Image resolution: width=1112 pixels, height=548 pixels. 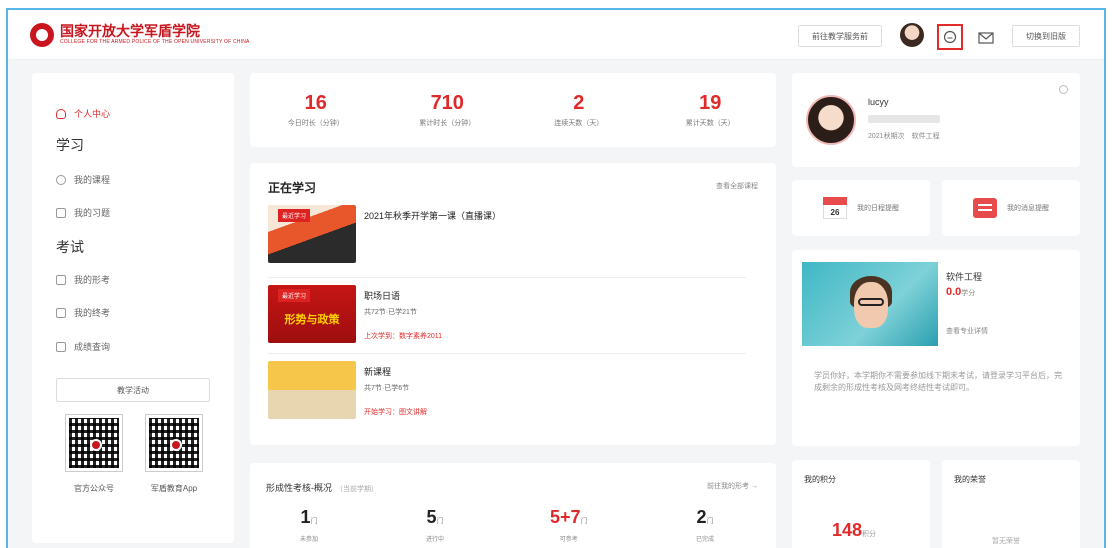 What do you see at coordinates (174, 488) in the screenshot?
I see `qr-label-app: 军盾教育App` at bounding box center [174, 488].